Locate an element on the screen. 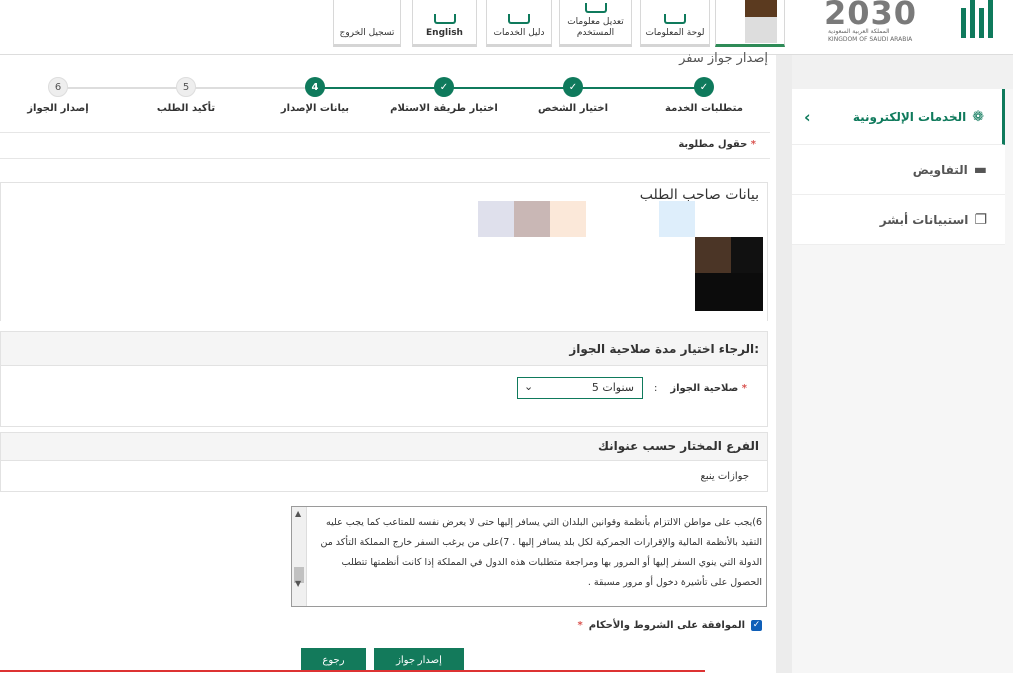 The height and width of the screenshot is (673, 1013). step-6-label: إصدار الجواز is located at coordinates (58, 108).